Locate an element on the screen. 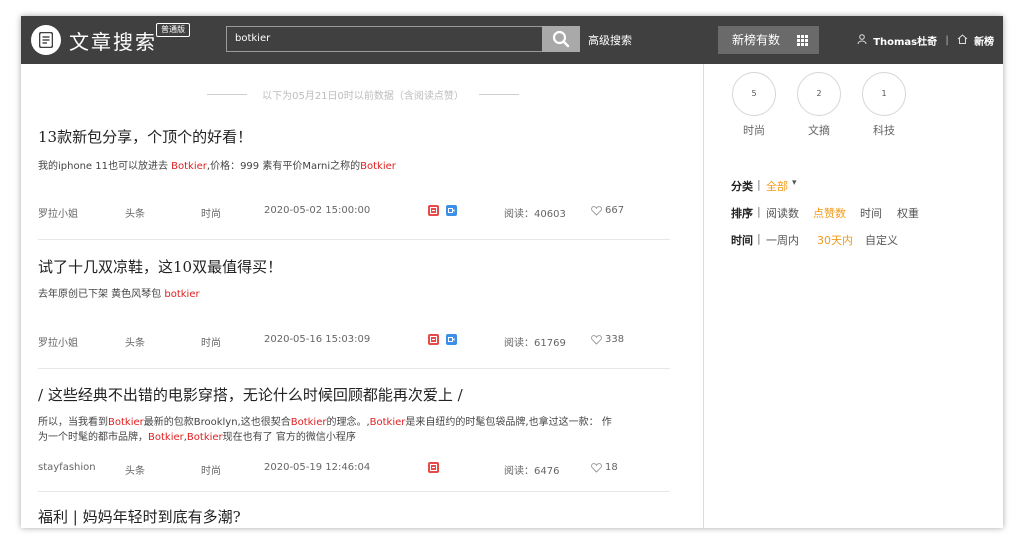 Image resolution: width=1024 pixels, height=553 pixels. snippet-text: 的理念。, is located at coordinates (348, 422).